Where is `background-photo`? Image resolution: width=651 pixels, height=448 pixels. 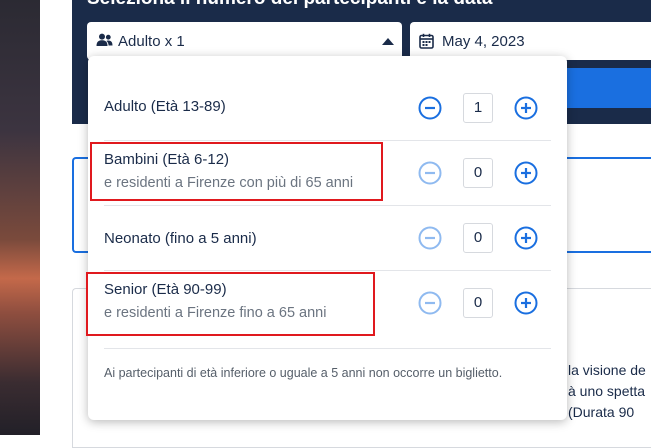
background-photo is located at coordinates (20, 217).